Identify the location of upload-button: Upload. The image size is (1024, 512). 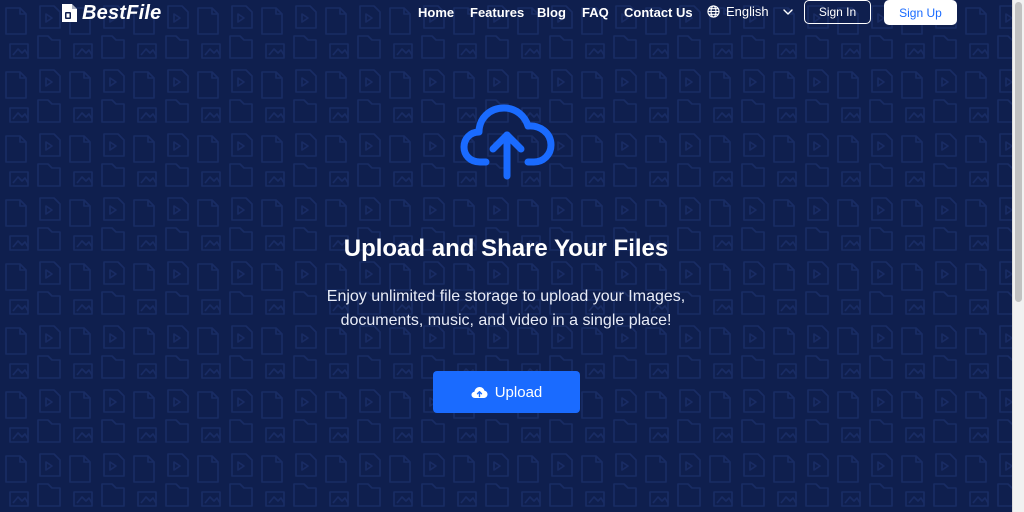
(506, 392).